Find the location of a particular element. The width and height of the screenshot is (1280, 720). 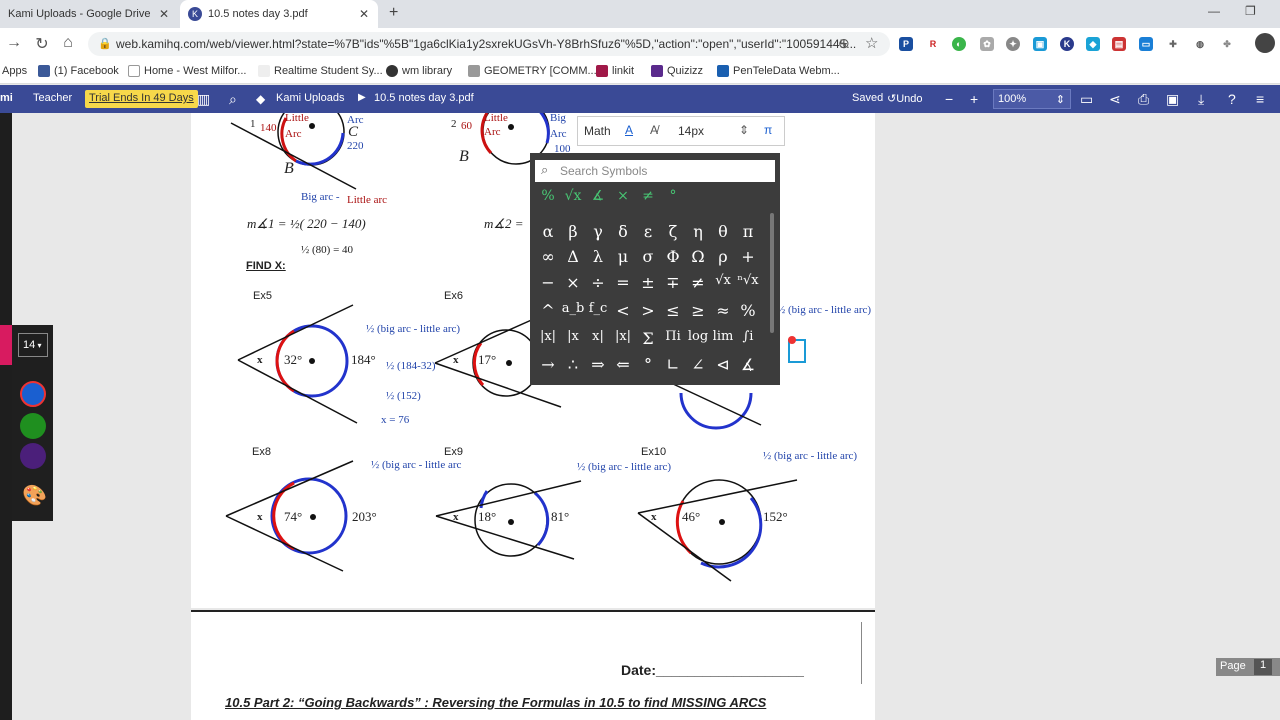

color-swatch-blue is located at coordinates (33, 394).